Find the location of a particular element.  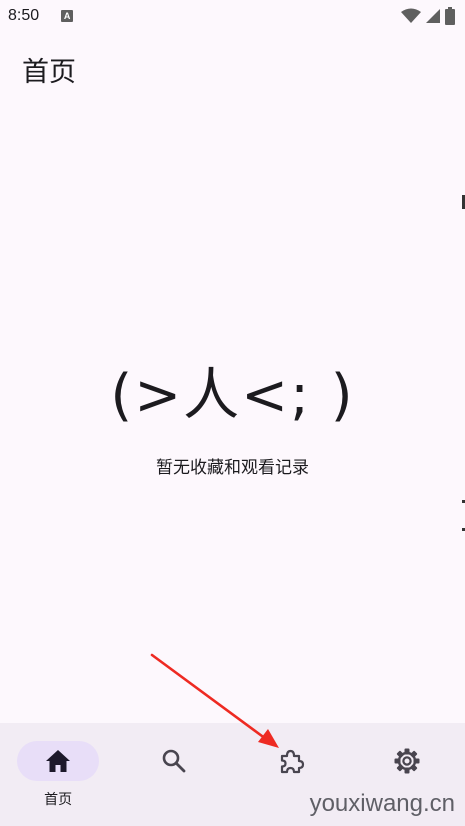

empty-kaomoji: (>人<; ) is located at coordinates (232, 395).